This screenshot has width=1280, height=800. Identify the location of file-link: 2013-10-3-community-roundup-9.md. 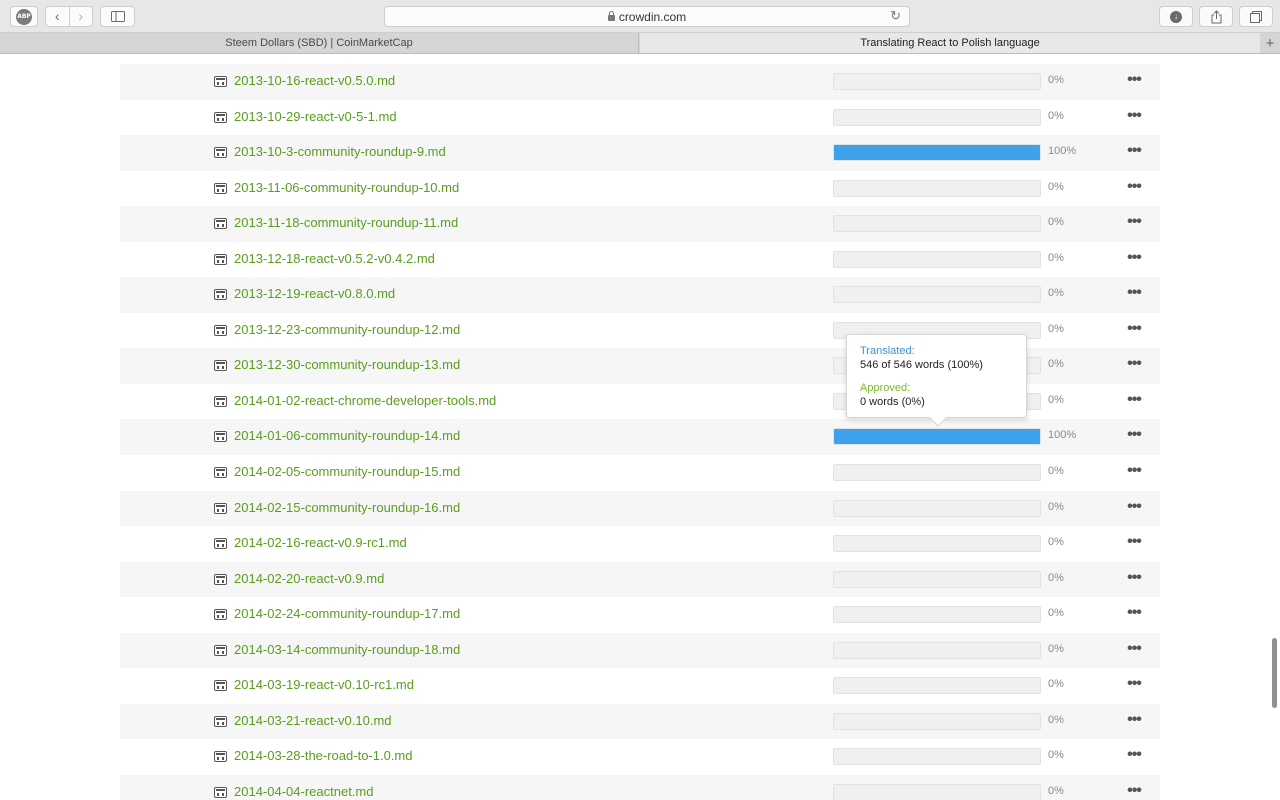
(340, 151).